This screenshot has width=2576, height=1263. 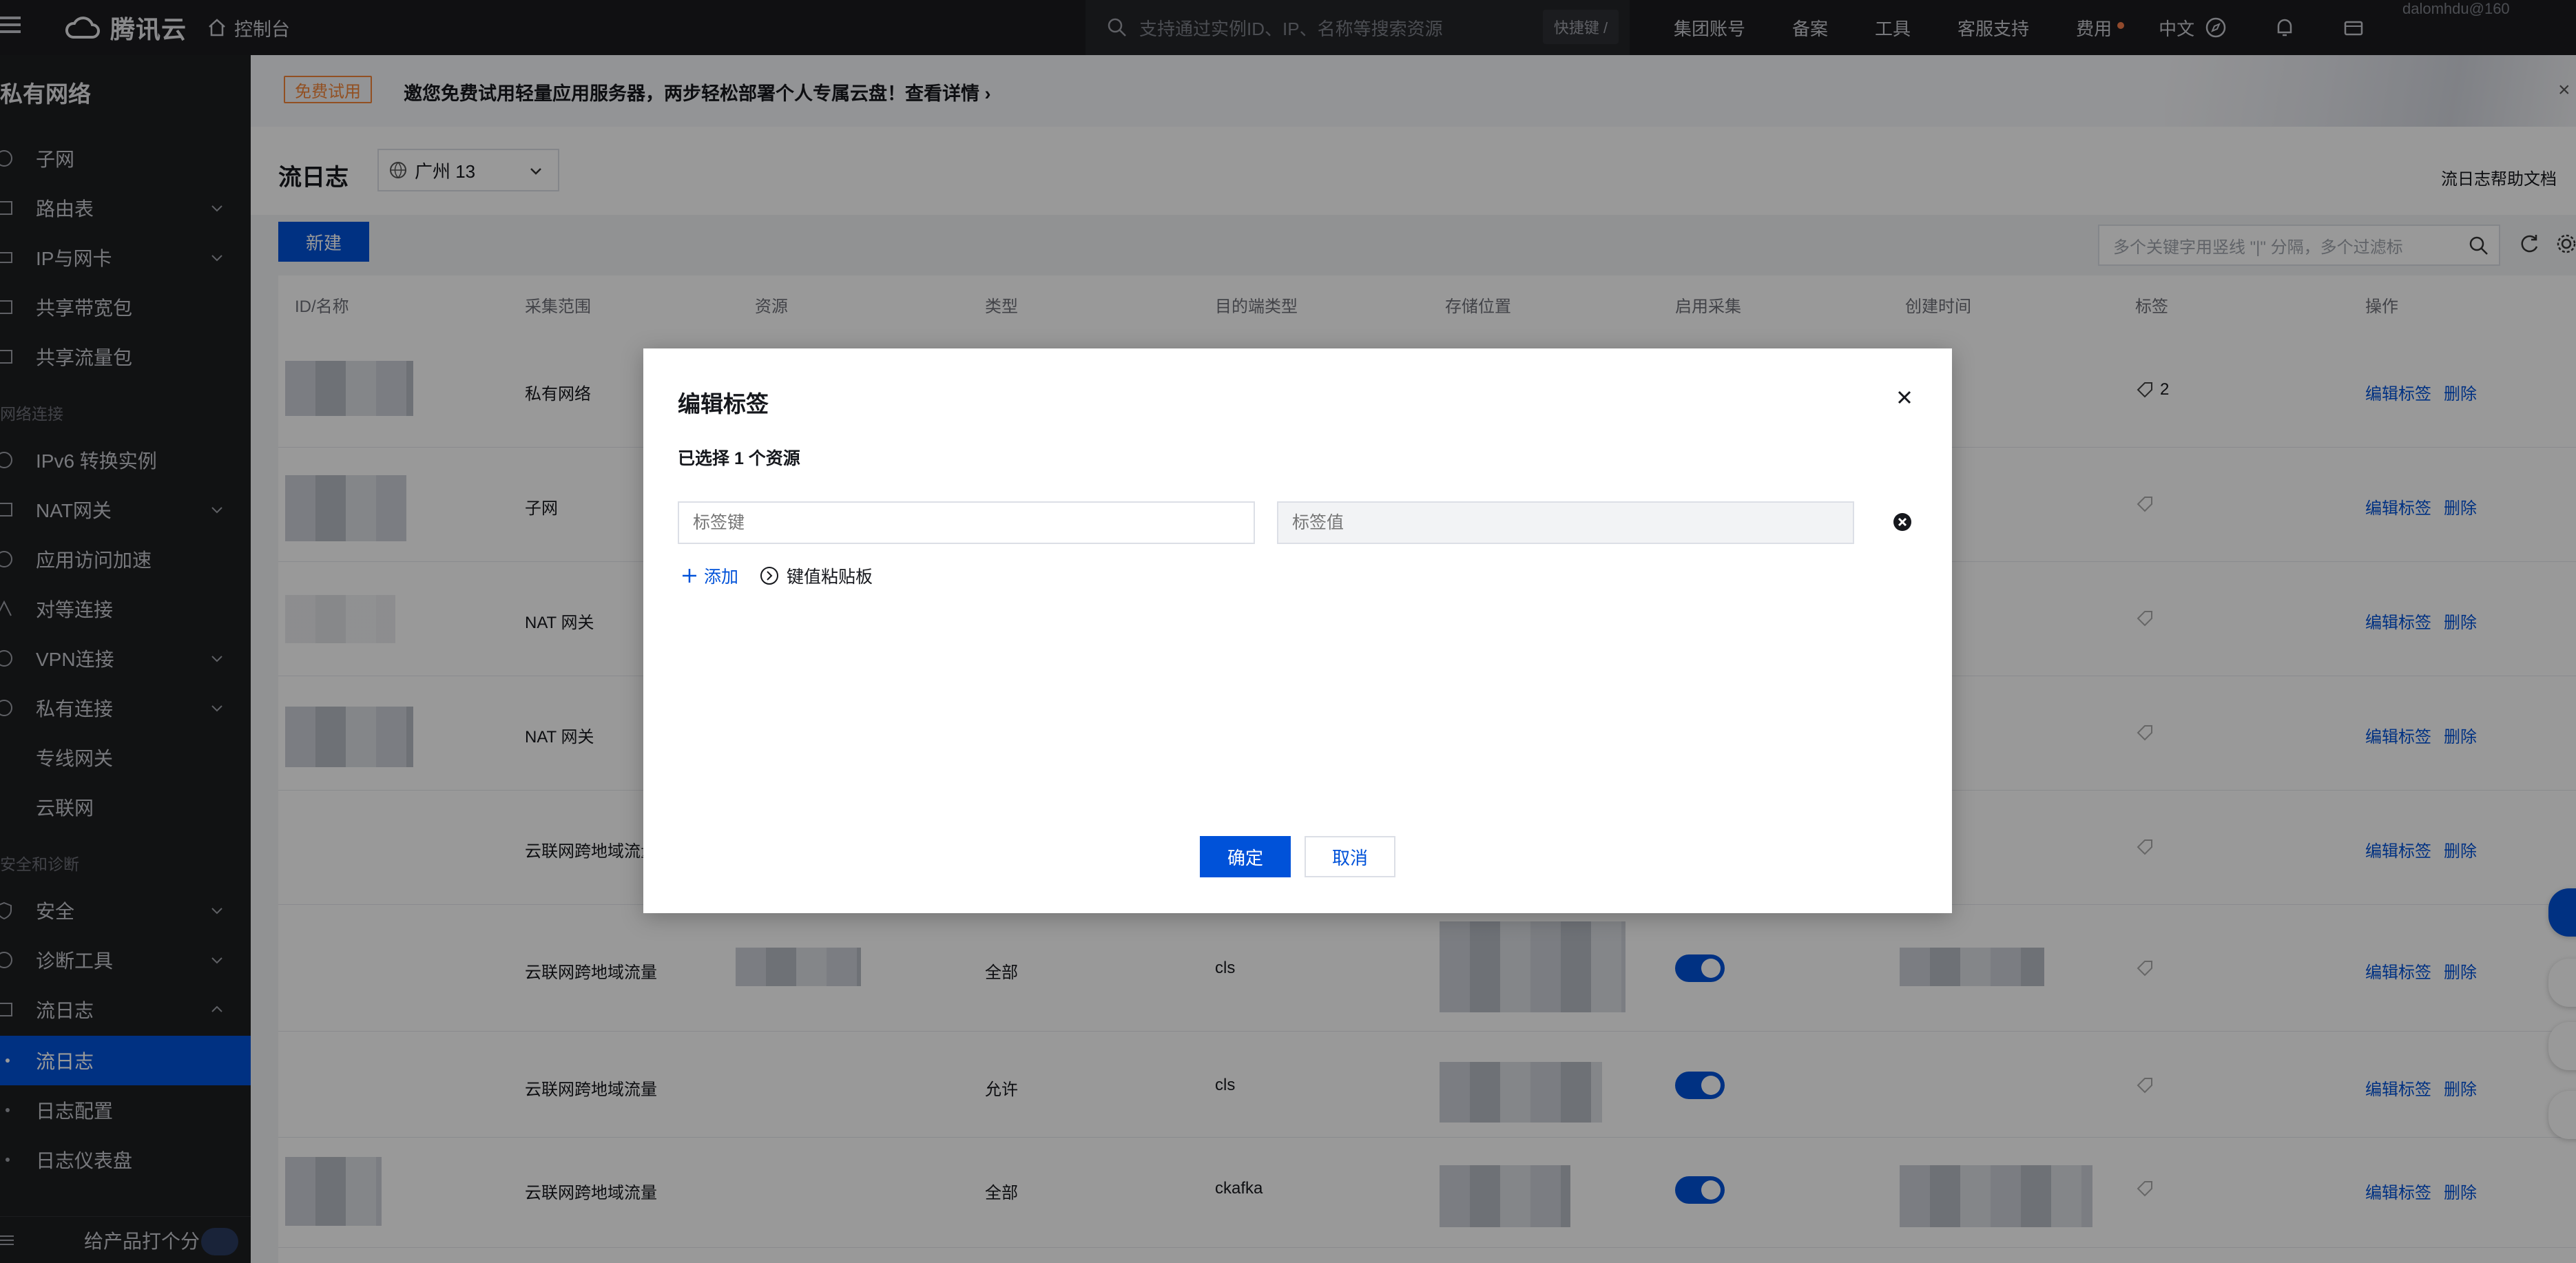 What do you see at coordinates (830, 577) in the screenshot?
I see `paste-board-label: 键值粘贴板` at bounding box center [830, 577].